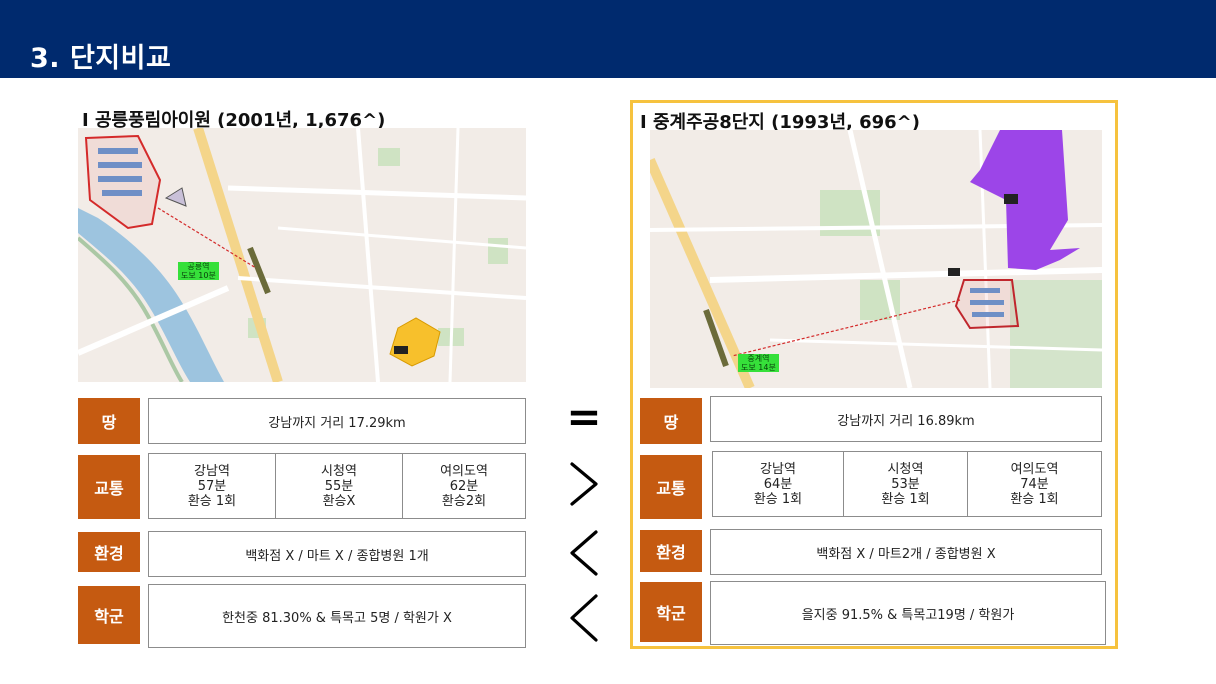  I want to click on left-transit-yeouido-time: 62분, so click(464, 486).